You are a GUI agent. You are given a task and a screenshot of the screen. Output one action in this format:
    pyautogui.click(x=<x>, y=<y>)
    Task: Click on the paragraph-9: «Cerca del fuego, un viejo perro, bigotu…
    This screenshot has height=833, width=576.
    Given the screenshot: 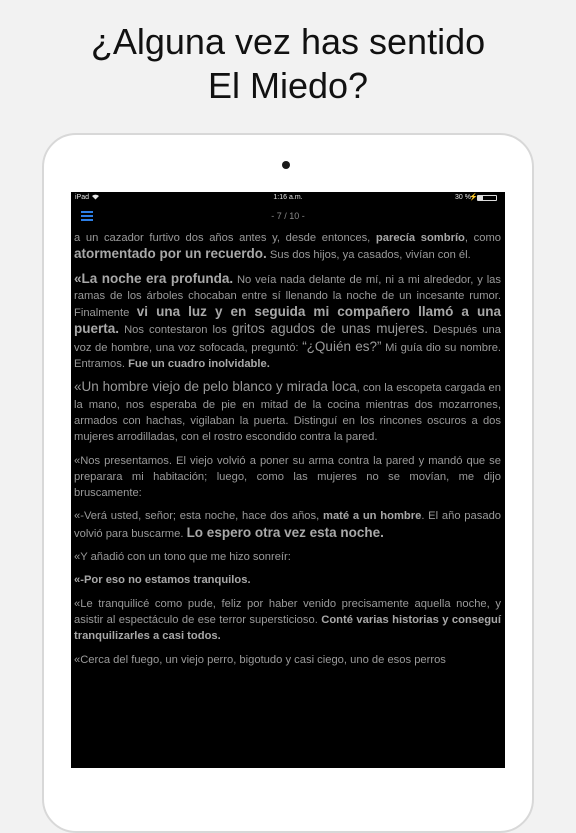 What is the action you would take?
    pyautogui.click(x=260, y=659)
    